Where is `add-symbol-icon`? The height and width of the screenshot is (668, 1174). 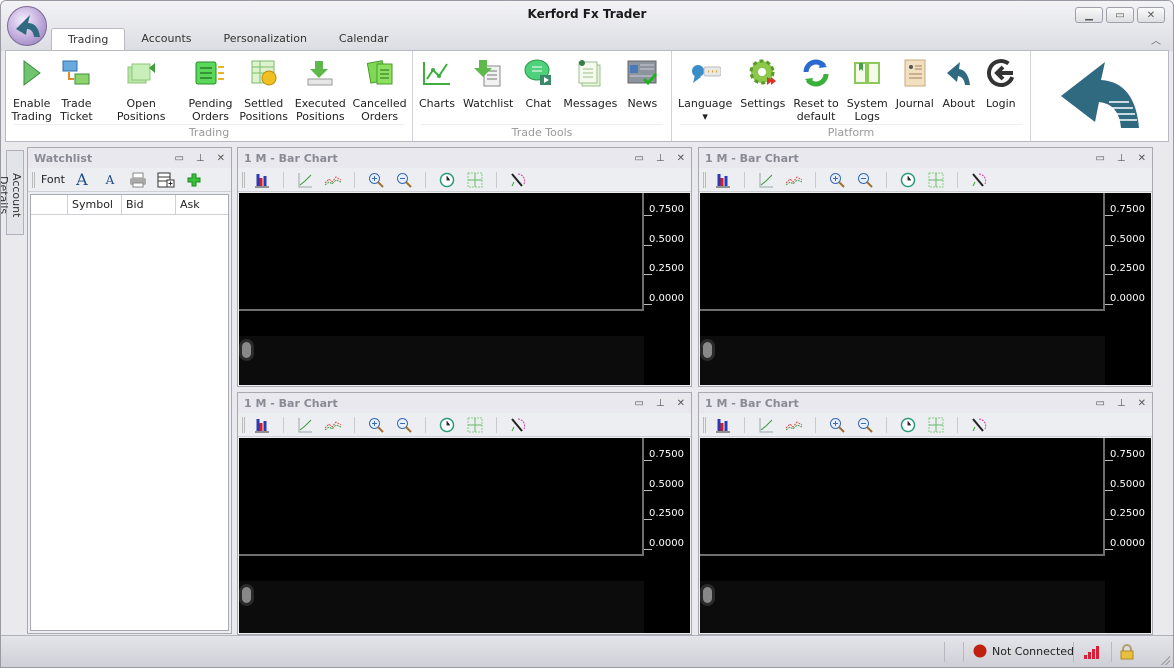 add-symbol-icon is located at coordinates (194, 180).